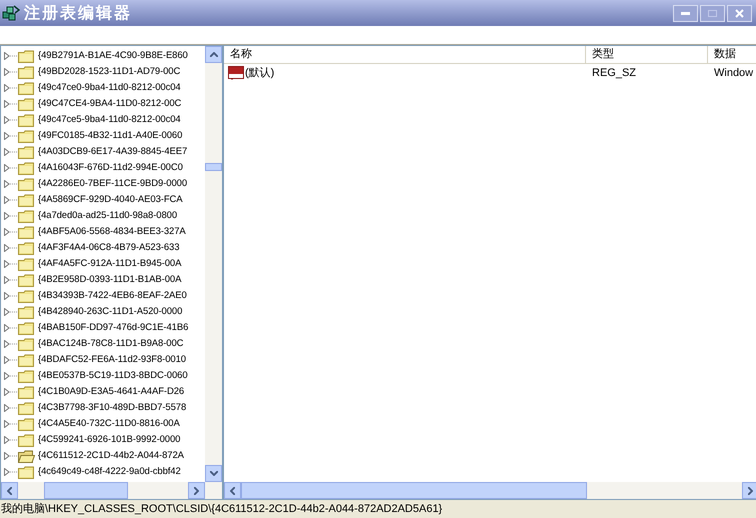 Image resolution: width=756 pixels, height=518 pixels. Describe the element at coordinates (113, 56) in the screenshot. I see `tree-item: {49B2791A-B1AE-4C90-9B8E-E860` at that location.